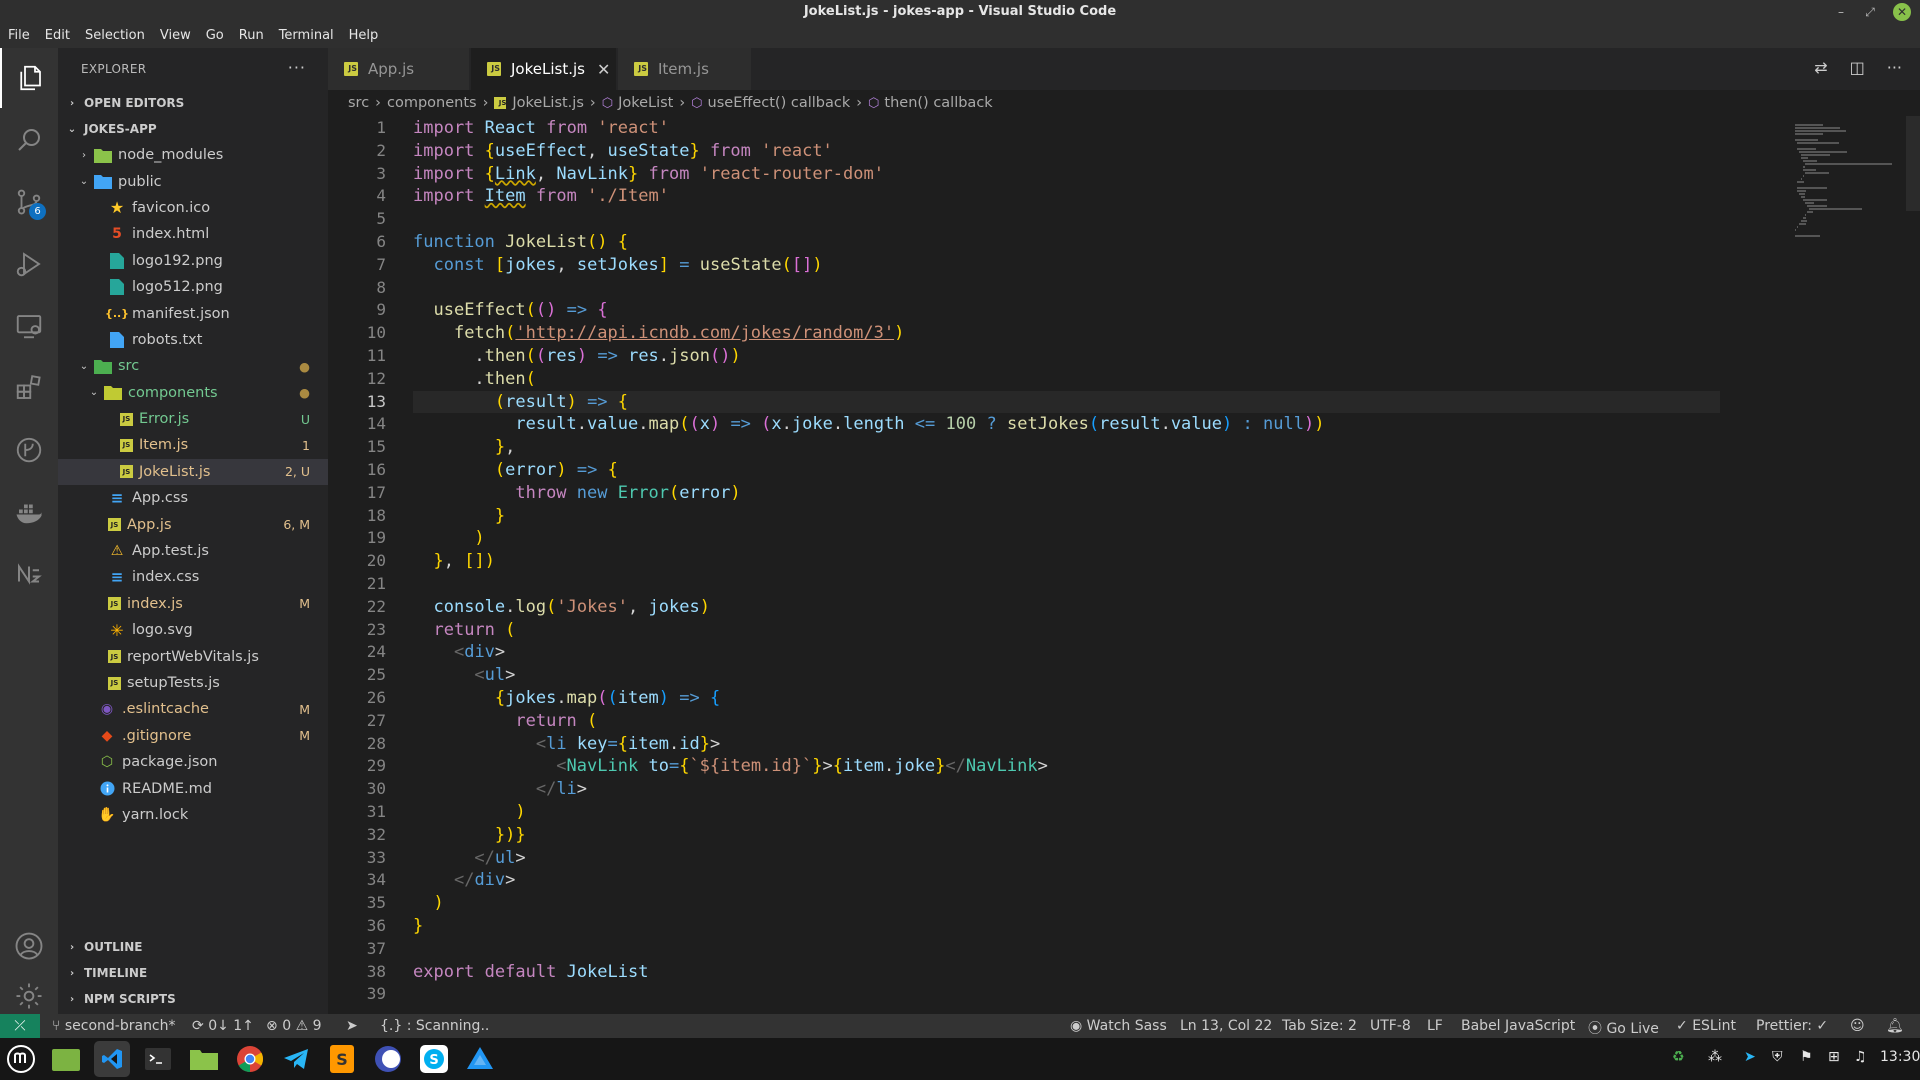  Describe the element at coordinates (1913, 163) in the screenshot. I see `scrollbar-thumb` at that location.